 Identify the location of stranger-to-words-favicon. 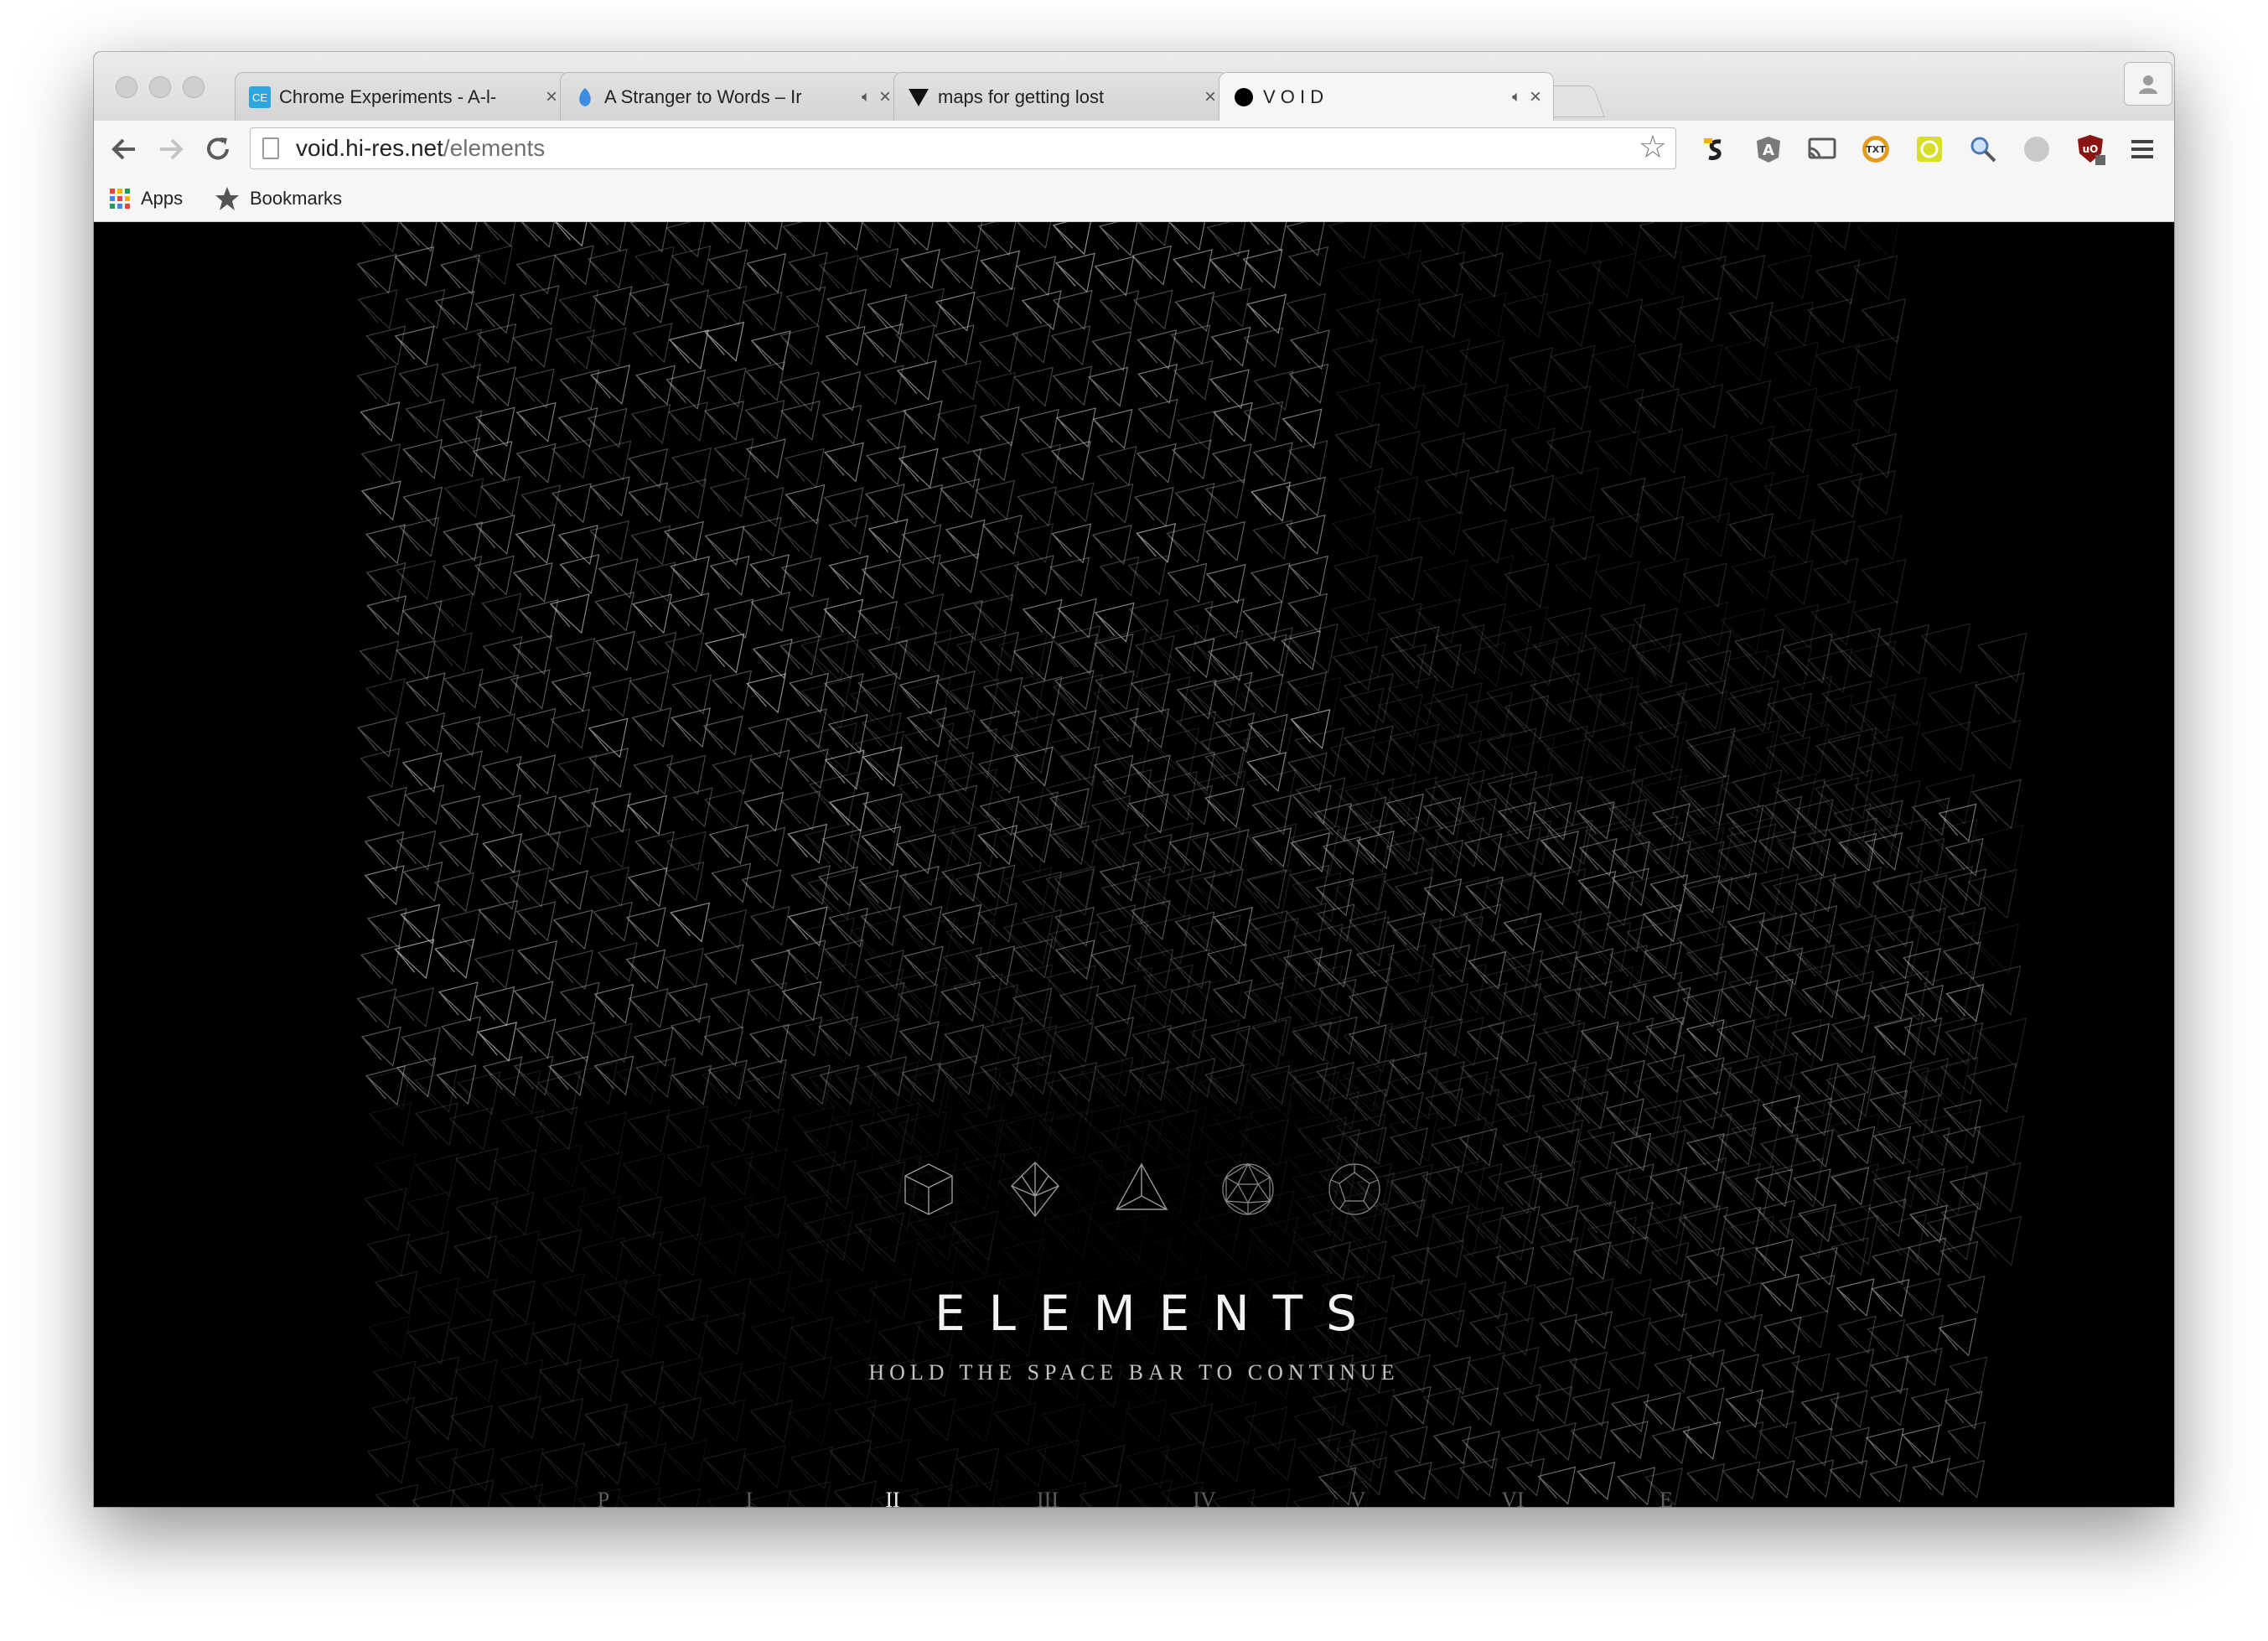
(585, 97).